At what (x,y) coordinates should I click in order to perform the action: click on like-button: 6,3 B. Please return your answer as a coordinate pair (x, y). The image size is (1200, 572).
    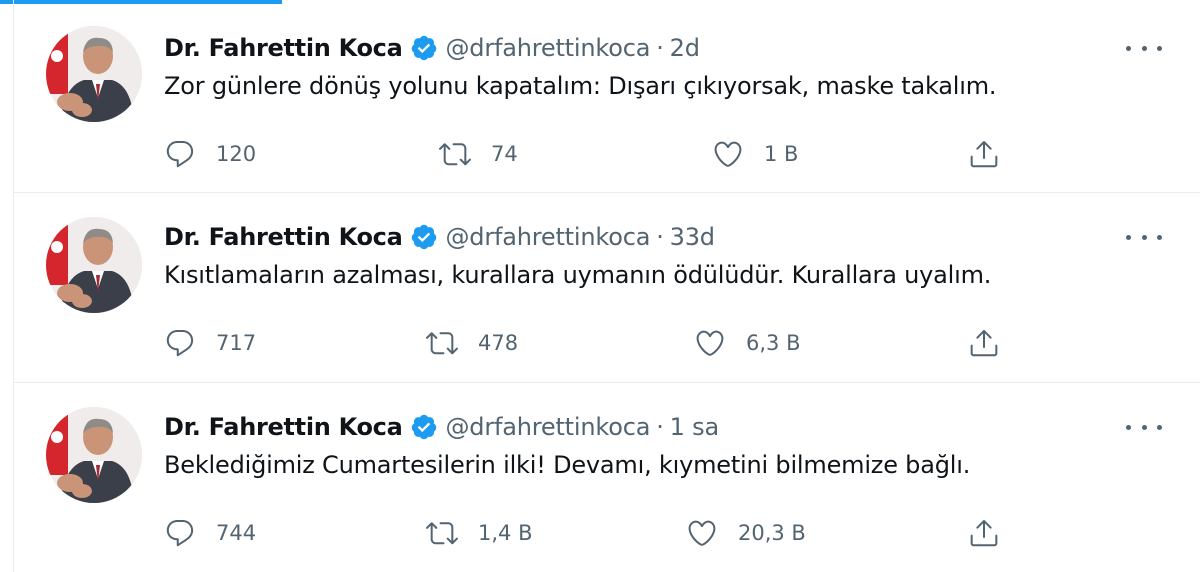
    Looking at the image, I should click on (747, 343).